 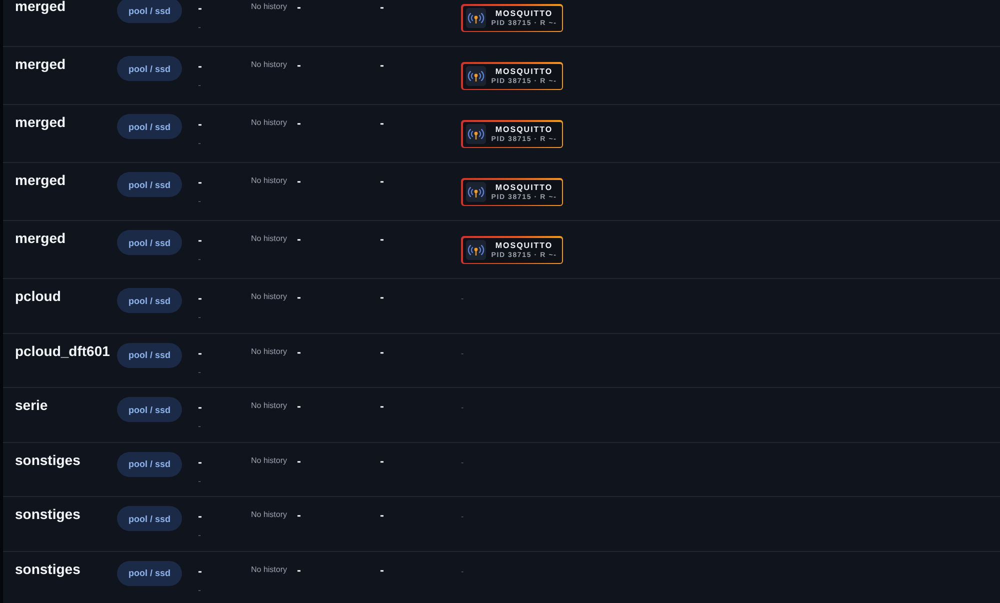 I want to click on row-name: pcloud_dft601, so click(x=63, y=350).